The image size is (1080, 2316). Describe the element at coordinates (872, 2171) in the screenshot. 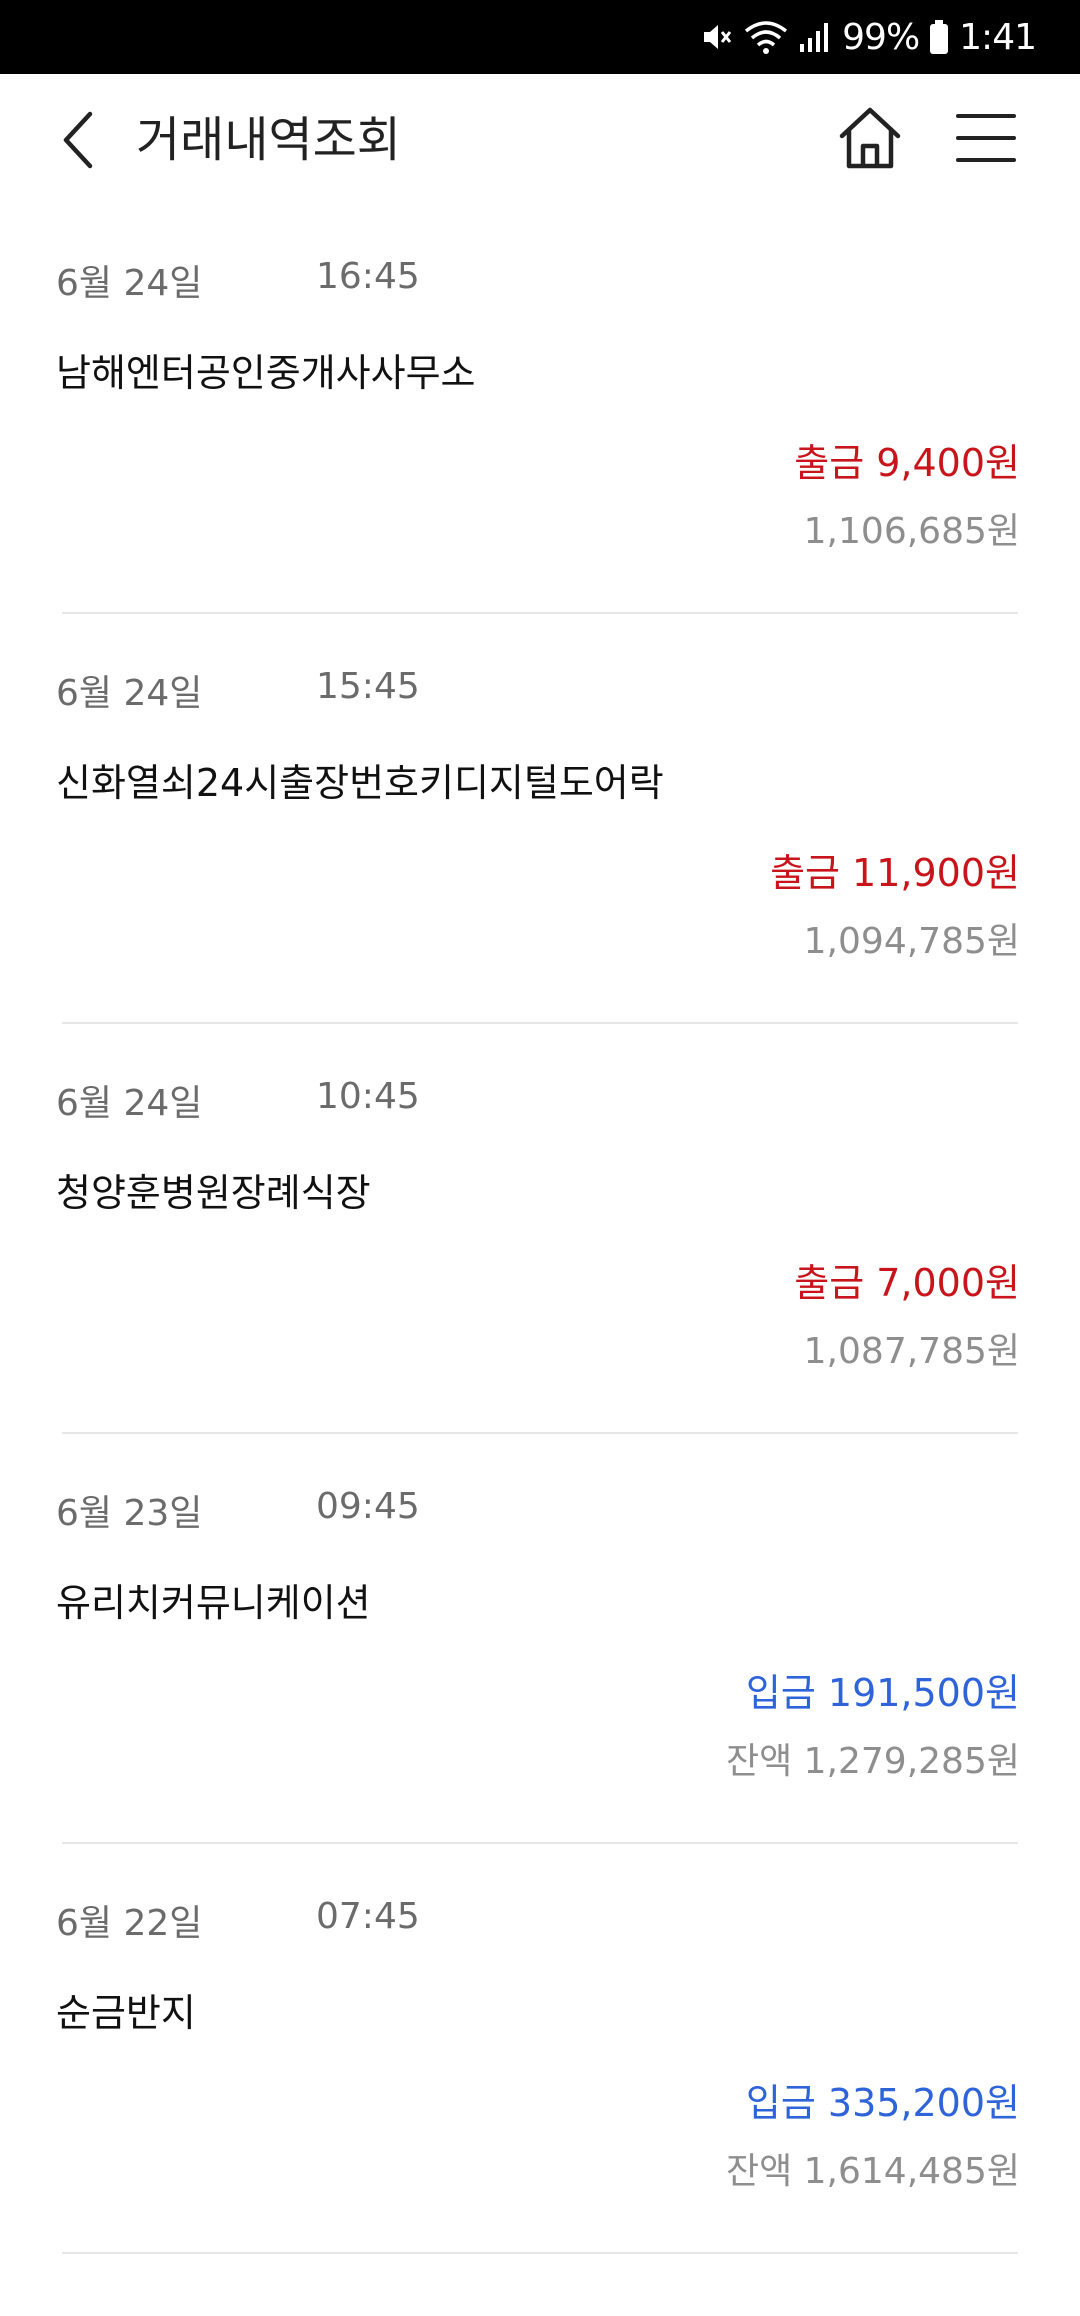

I see `transaction-balance: 잔액 1,614,485원` at that location.